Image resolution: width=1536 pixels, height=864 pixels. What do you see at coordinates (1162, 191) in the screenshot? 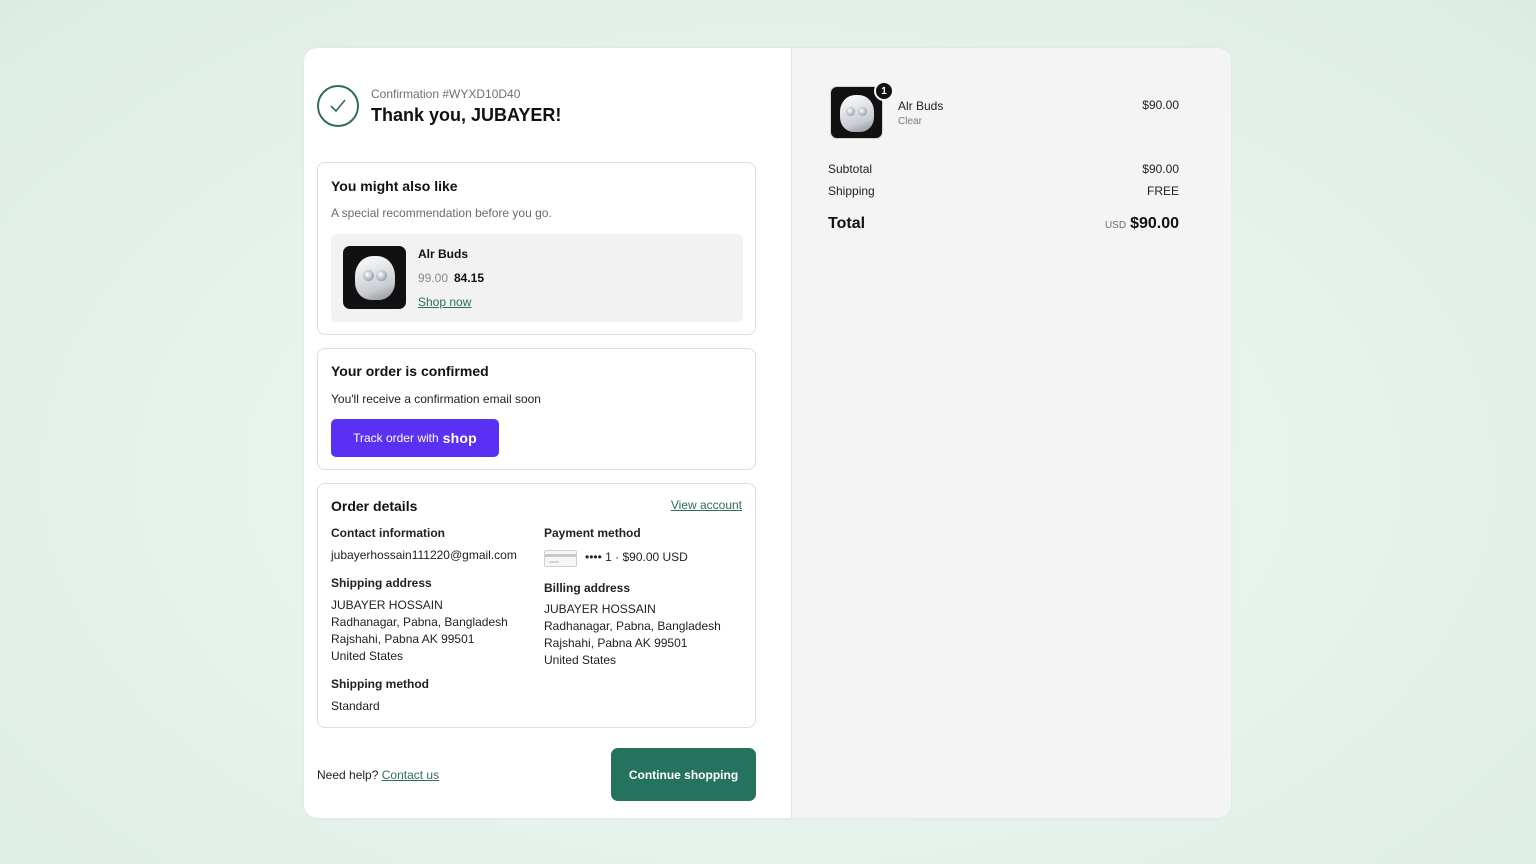
I see `shipping-value: FREE` at bounding box center [1162, 191].